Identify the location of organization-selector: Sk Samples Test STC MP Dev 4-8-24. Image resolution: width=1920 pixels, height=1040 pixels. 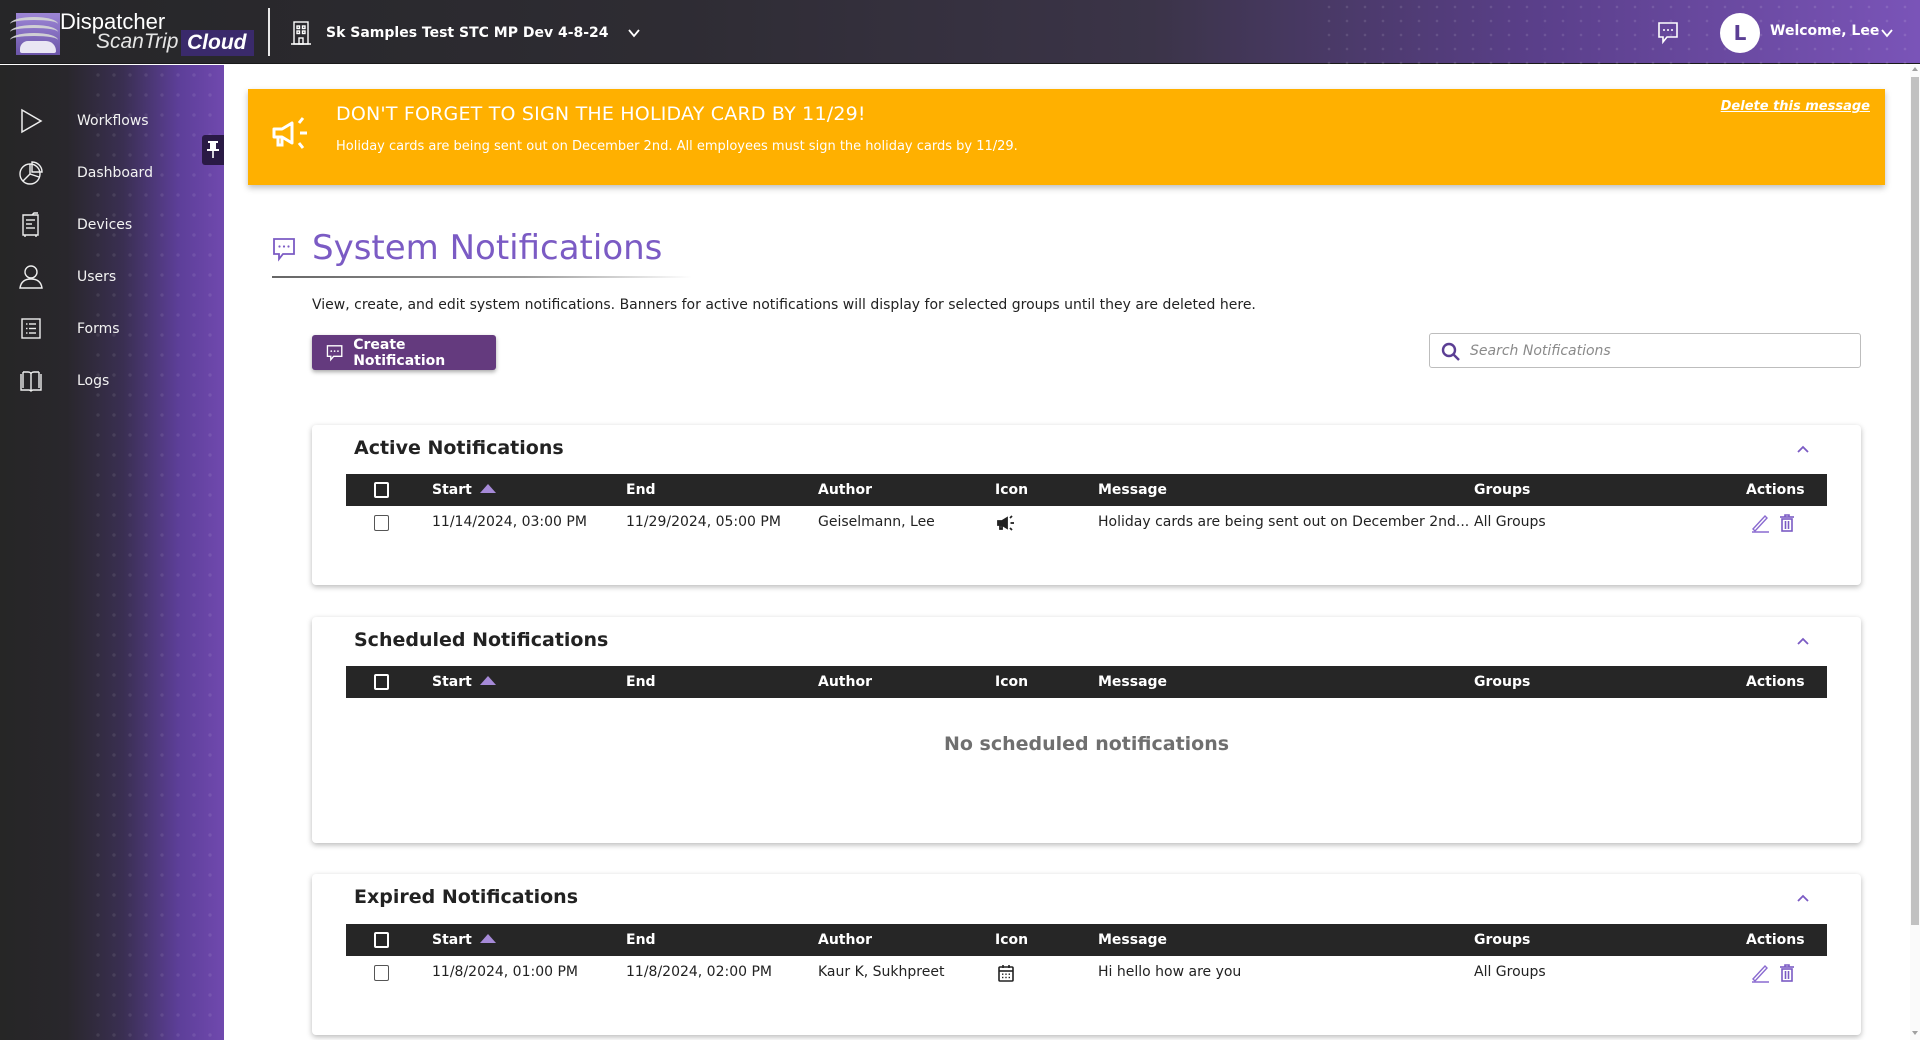
(465, 33).